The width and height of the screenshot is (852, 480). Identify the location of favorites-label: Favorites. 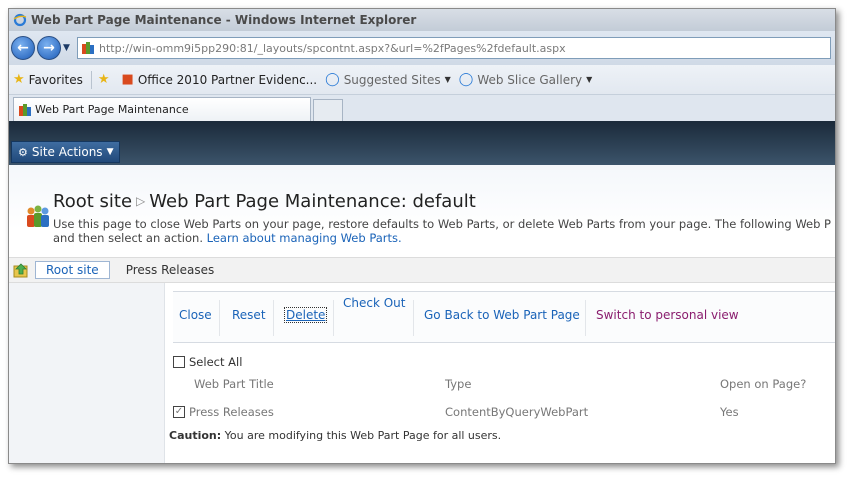
(55, 79).